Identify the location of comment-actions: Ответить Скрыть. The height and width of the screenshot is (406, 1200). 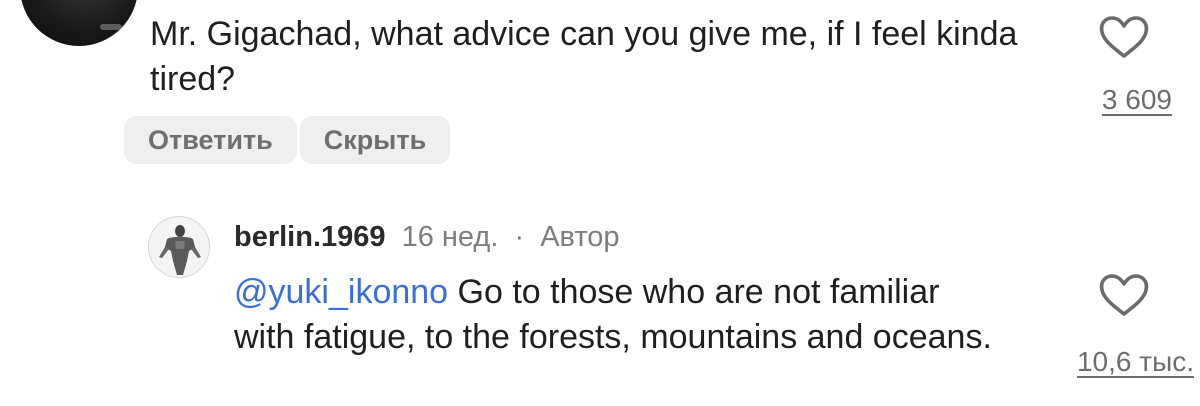
(287, 140).